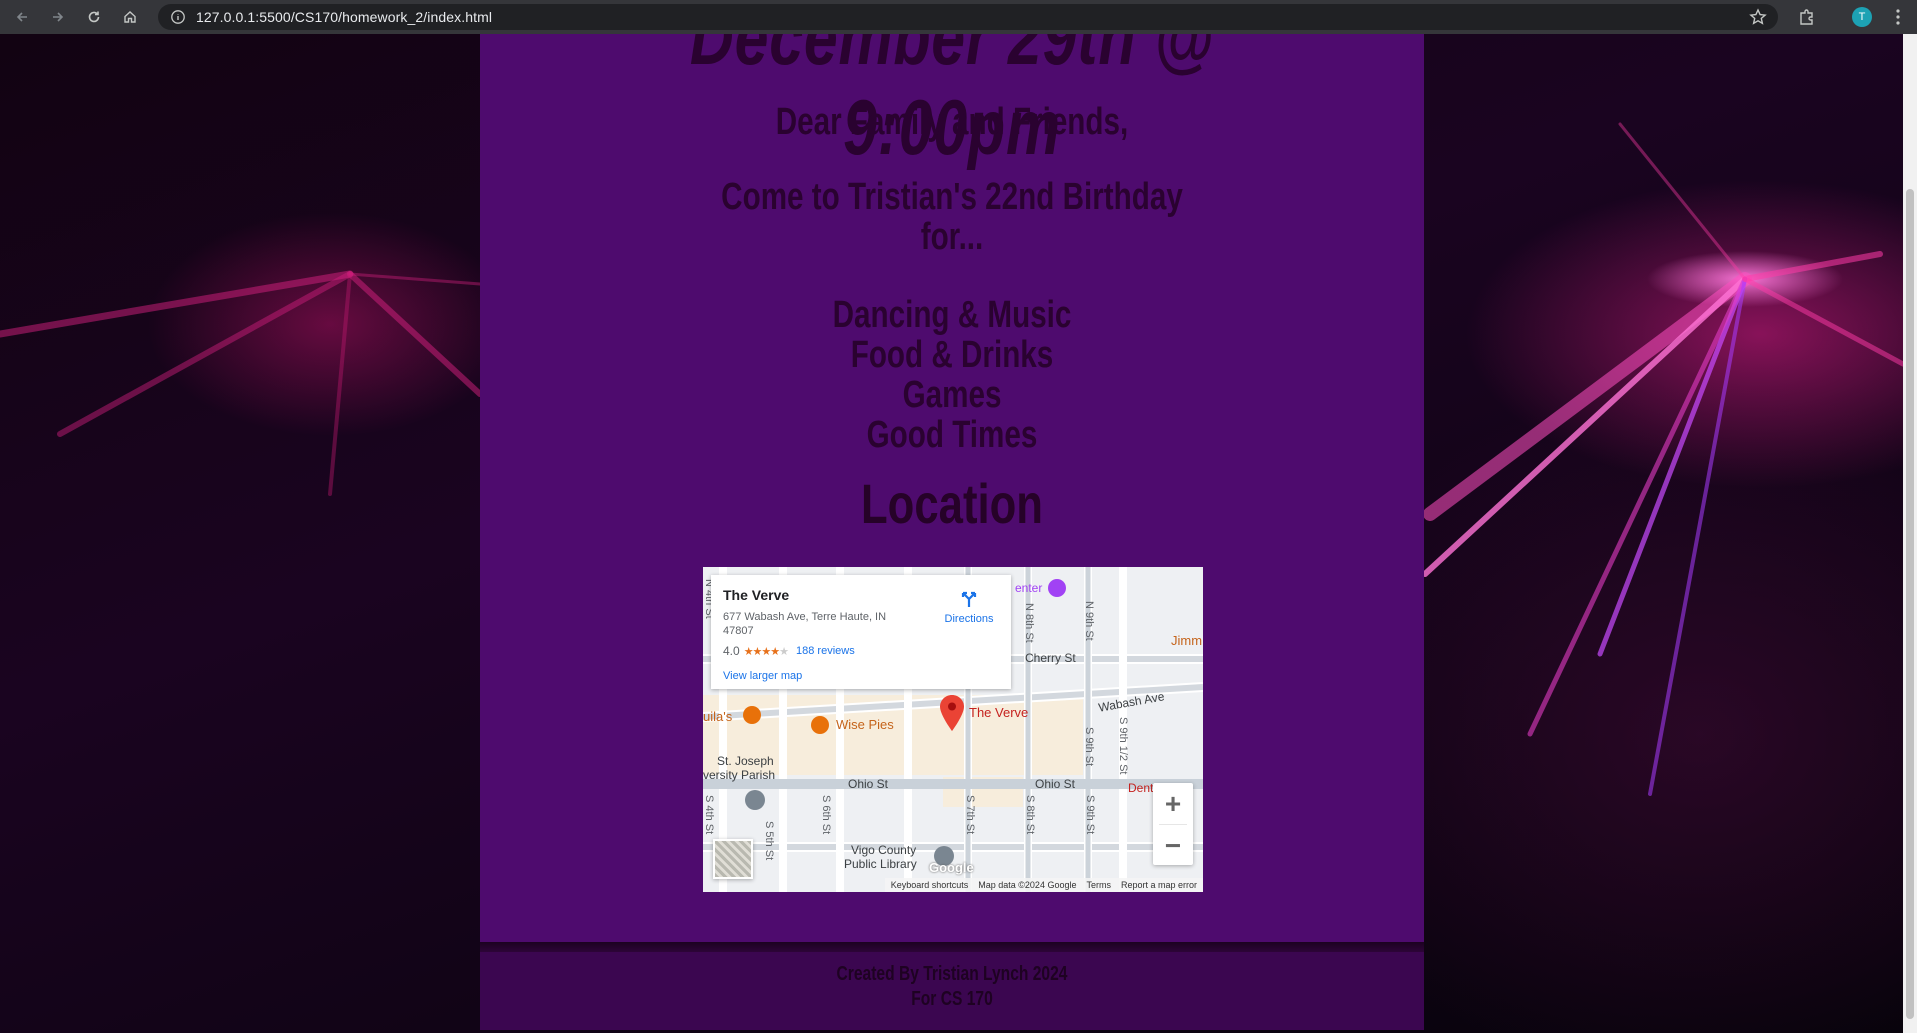 This screenshot has height=1033, width=1917. Describe the element at coordinates (952, 122) in the screenshot. I see `greeting-text: Dear Family and Friends,` at that location.